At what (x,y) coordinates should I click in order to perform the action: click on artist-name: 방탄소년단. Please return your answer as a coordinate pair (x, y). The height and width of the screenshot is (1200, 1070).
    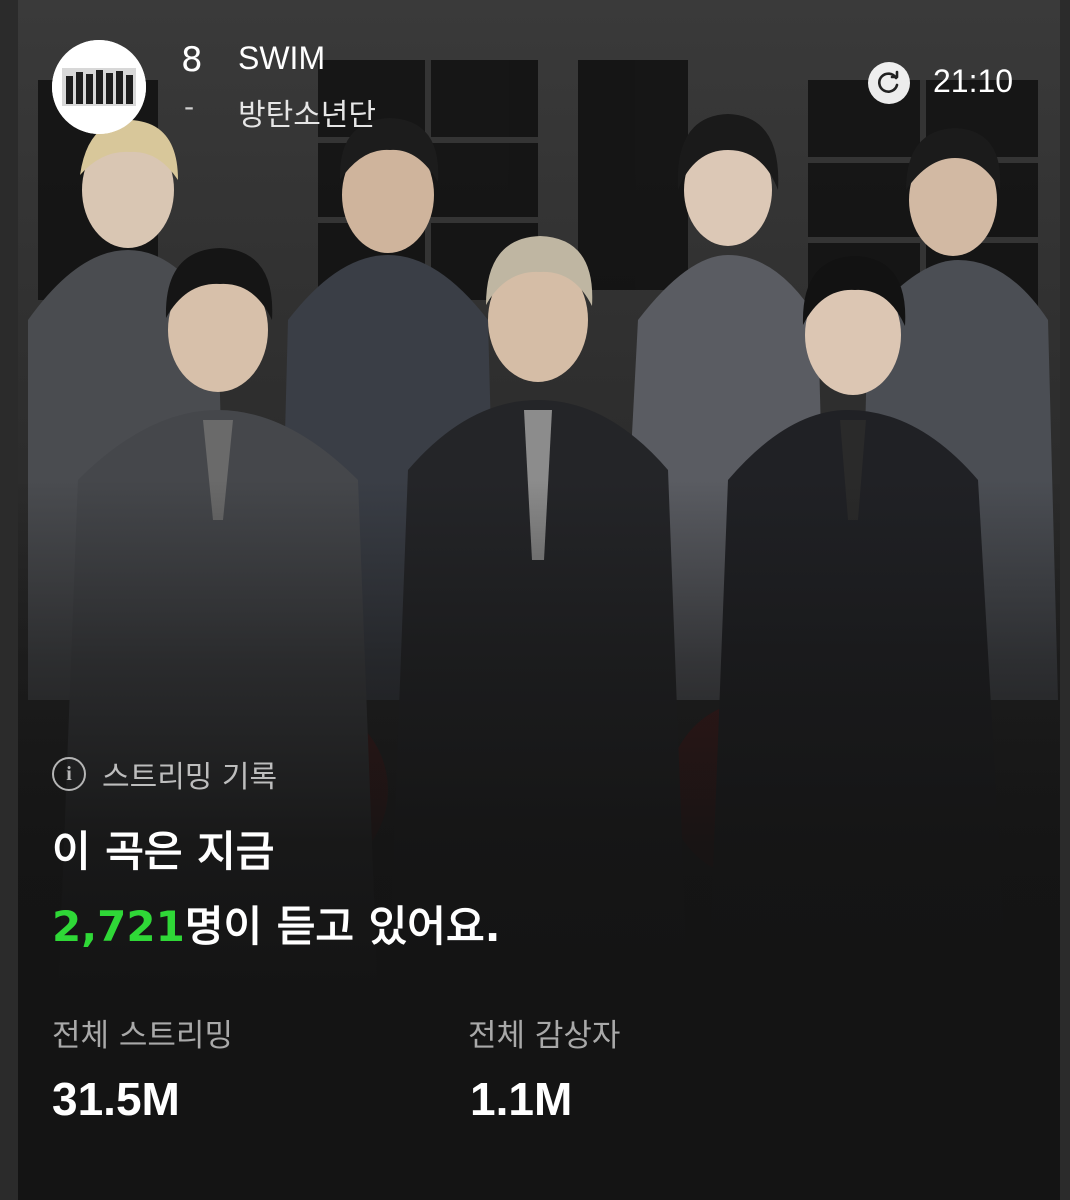
    Looking at the image, I should click on (307, 112).